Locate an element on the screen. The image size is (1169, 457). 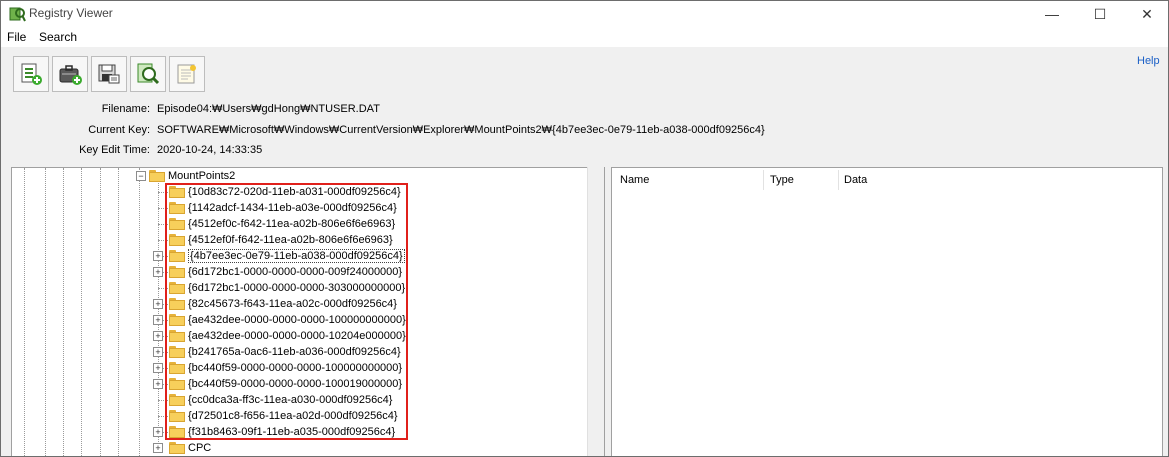
filename-value: Episode04:₩Users₩gdHong₩NTUSER.DAT is located at coordinates (268, 109).